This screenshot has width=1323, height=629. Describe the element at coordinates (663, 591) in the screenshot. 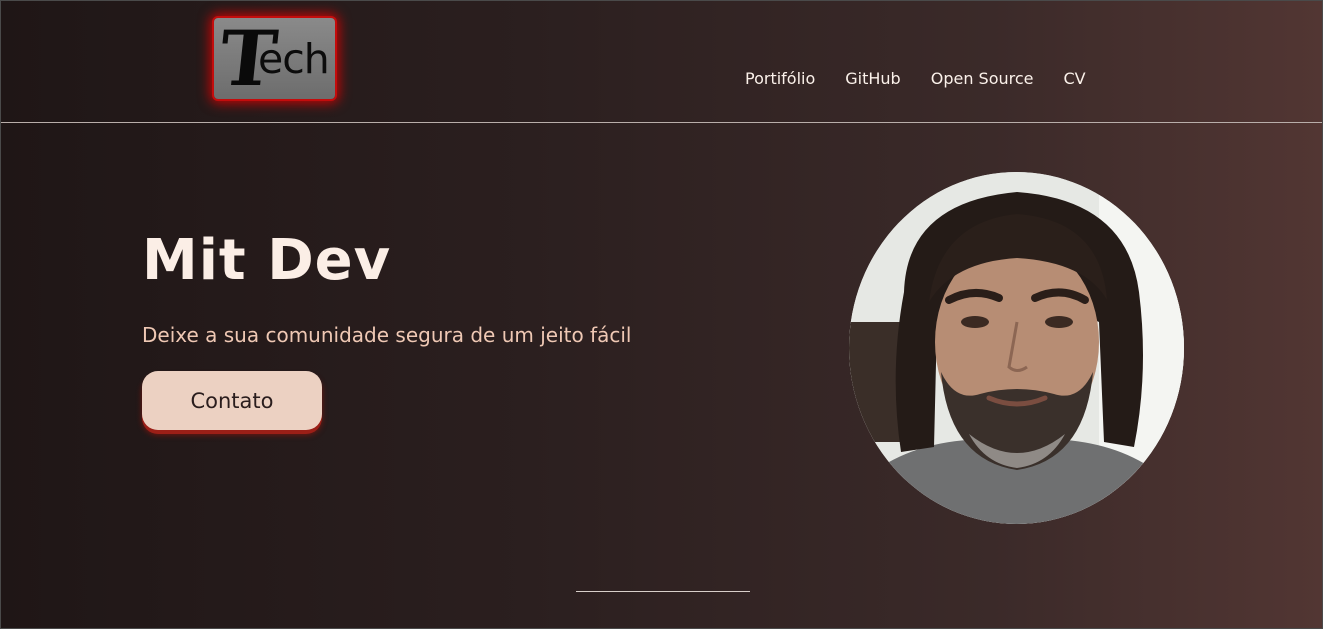

I see `scroll-divider` at that location.